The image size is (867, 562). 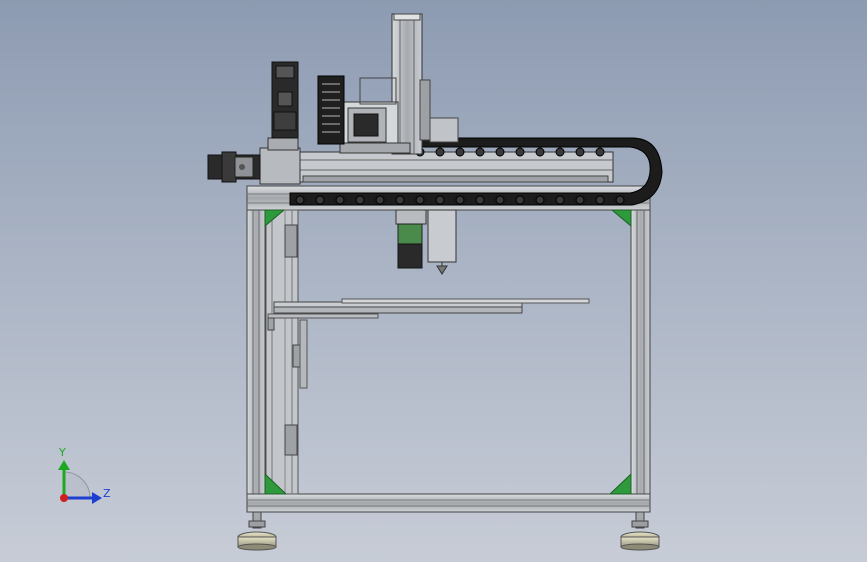 I want to click on leveling-foot-right, so click(x=640, y=531).